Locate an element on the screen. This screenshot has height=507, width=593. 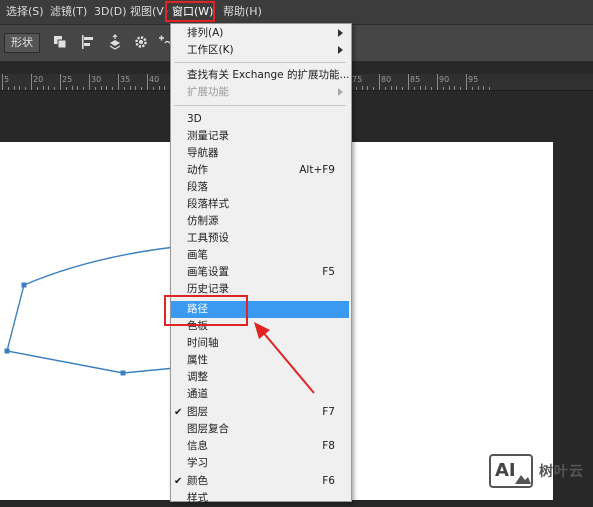
ruler-label: 20 is located at coordinates (38, 79).